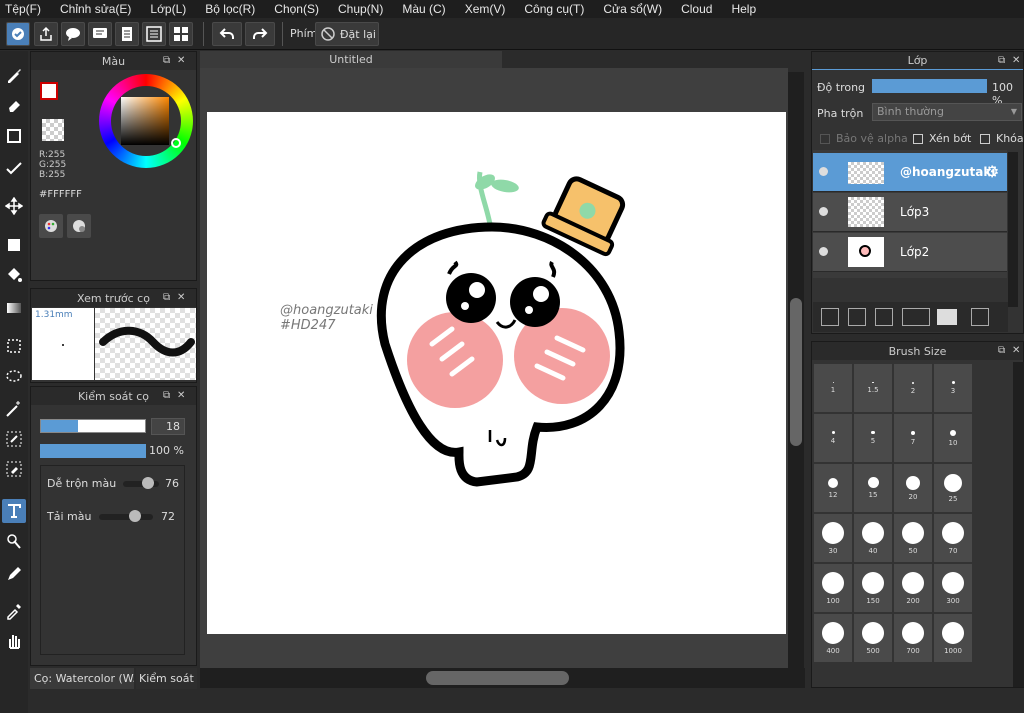 Image resolution: width=1024 pixels, height=713 pixels. What do you see at coordinates (14, 511) in the screenshot?
I see `text-tool-icon` at bounding box center [14, 511].